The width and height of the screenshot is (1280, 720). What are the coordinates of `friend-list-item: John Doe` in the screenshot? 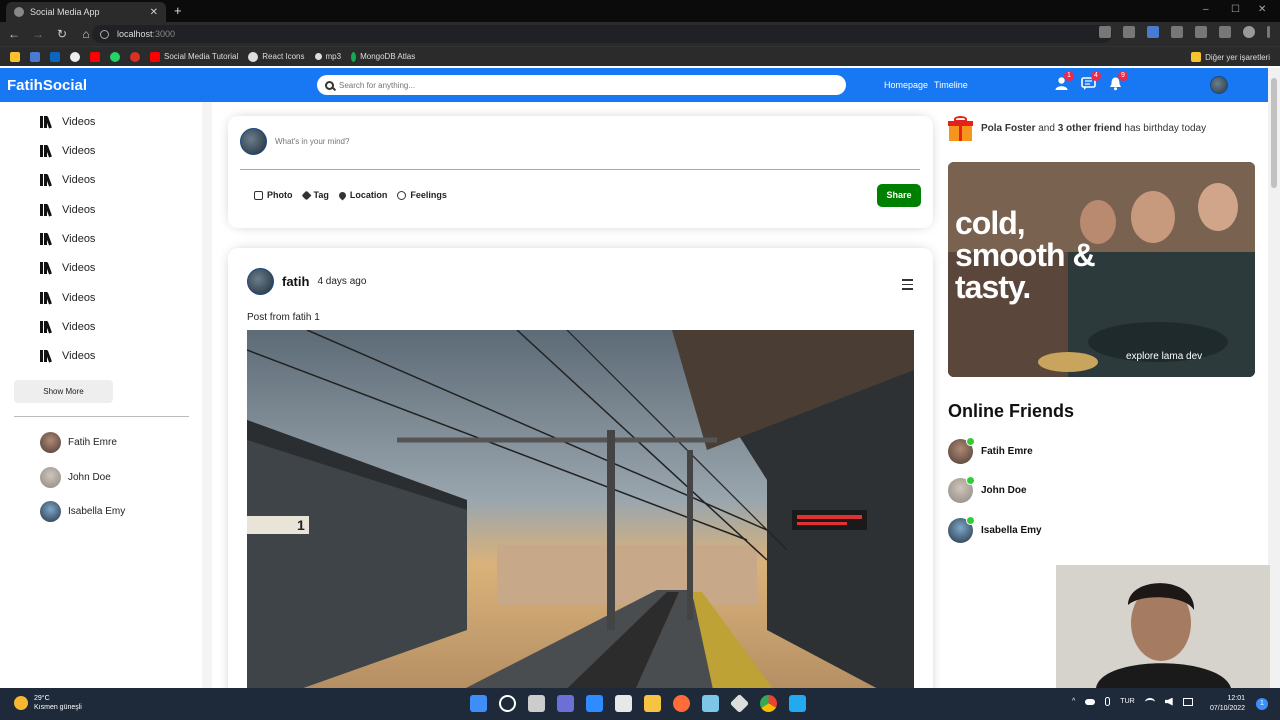 It's located at (75, 477).